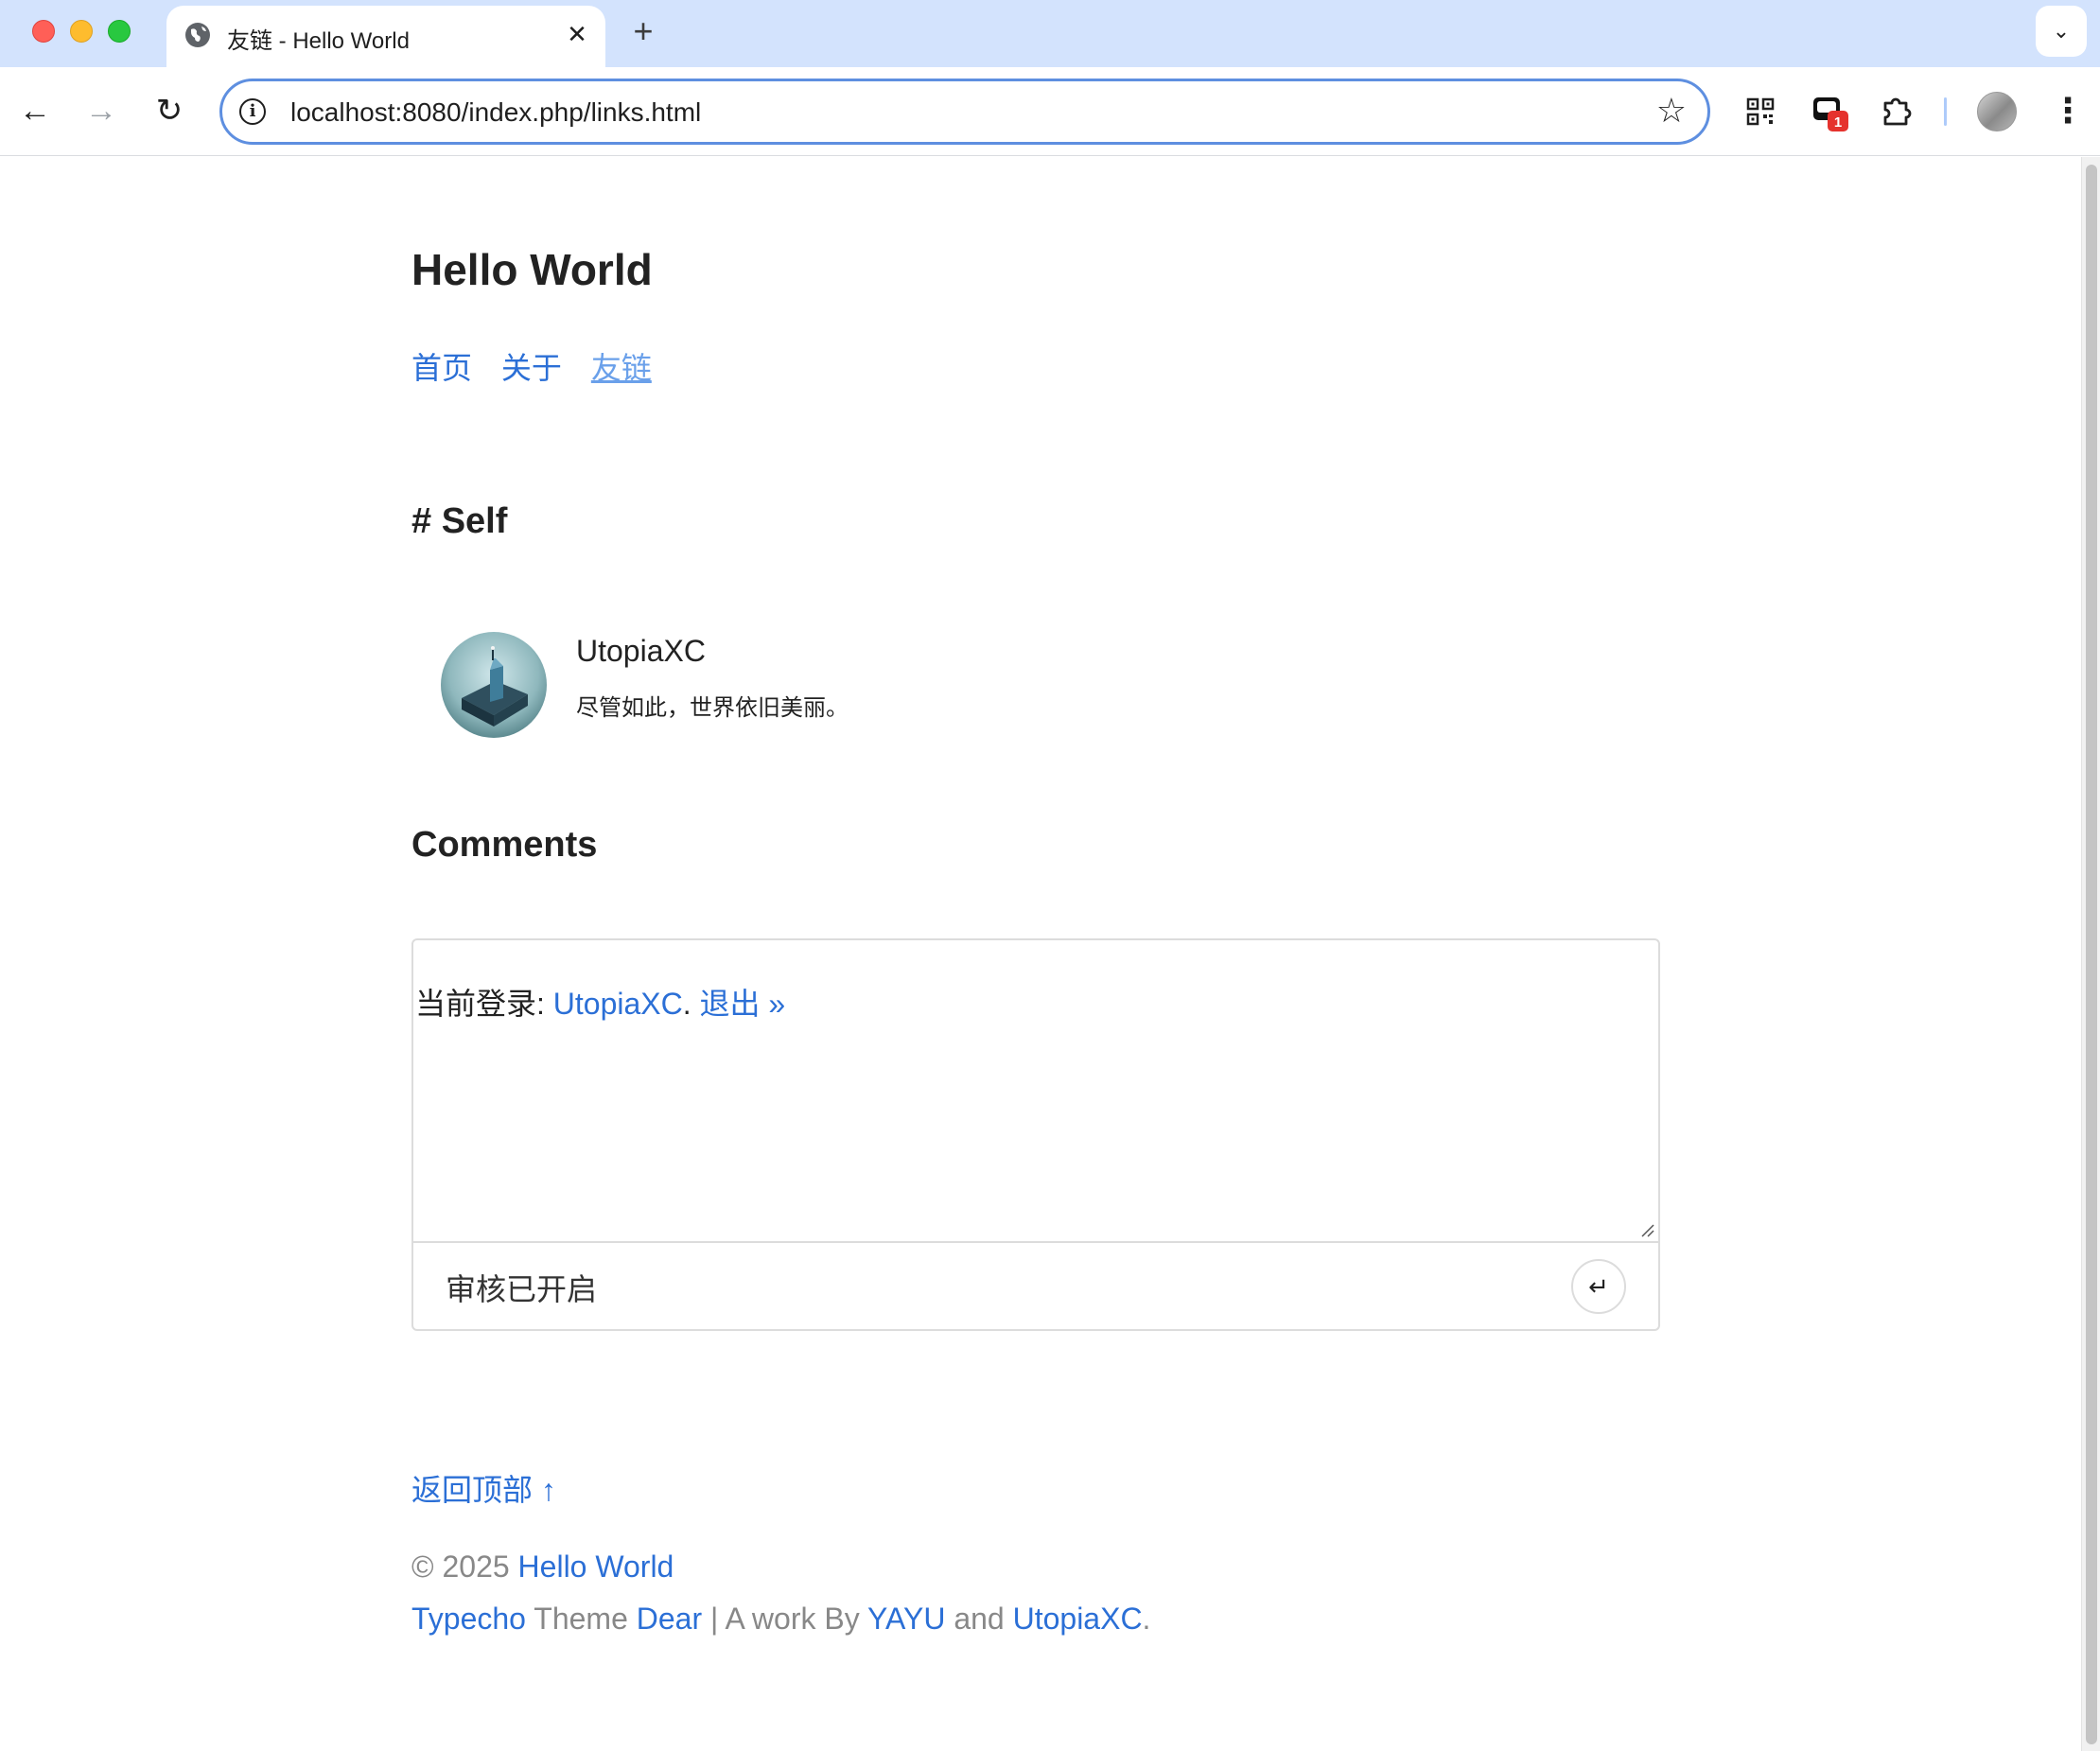 This screenshot has height=1751, width=2100. I want to click on footer-copyright: © 2025 Hello World, so click(542, 1567).